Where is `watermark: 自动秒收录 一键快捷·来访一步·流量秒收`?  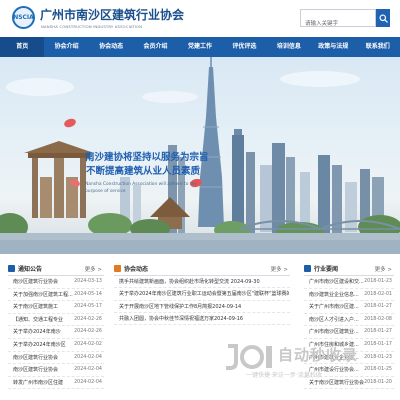
watermark: 自动秒收录 一键快捷·来访一步·流量秒收 is located at coordinates (305, 363).